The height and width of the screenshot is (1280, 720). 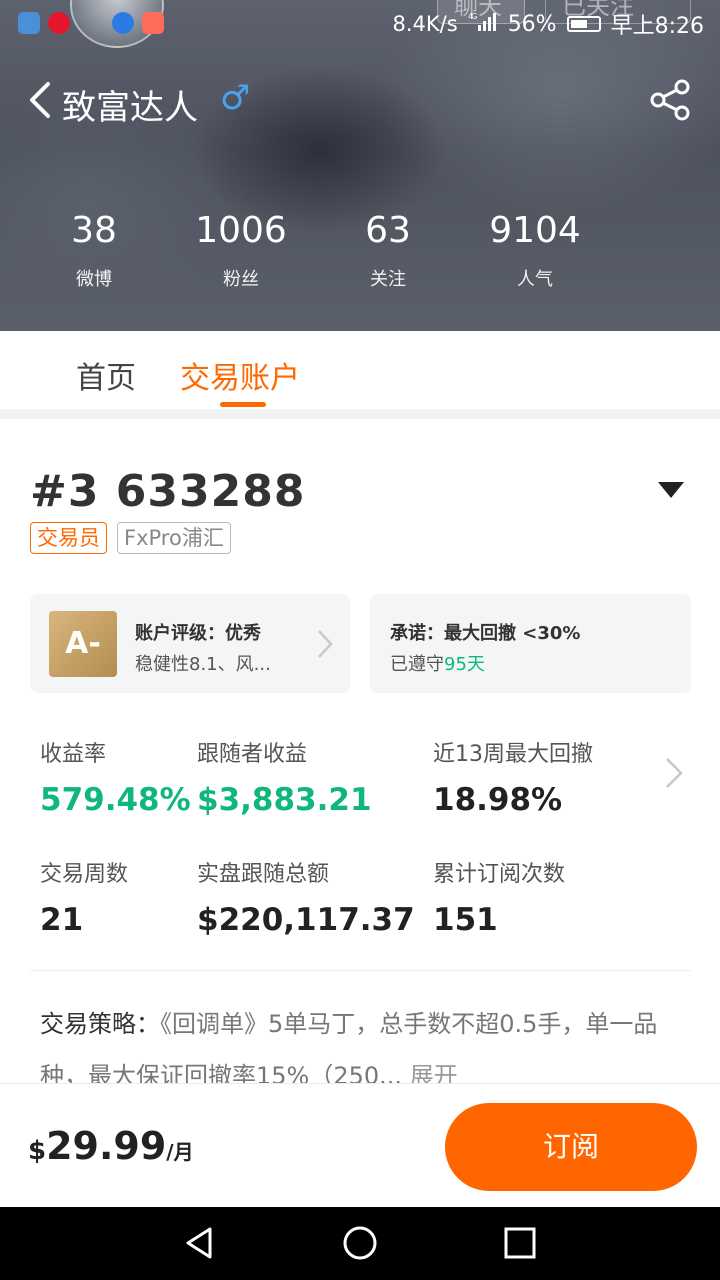 What do you see at coordinates (240, 375) in the screenshot?
I see `tab-trading-account: 交易账户` at bounding box center [240, 375].